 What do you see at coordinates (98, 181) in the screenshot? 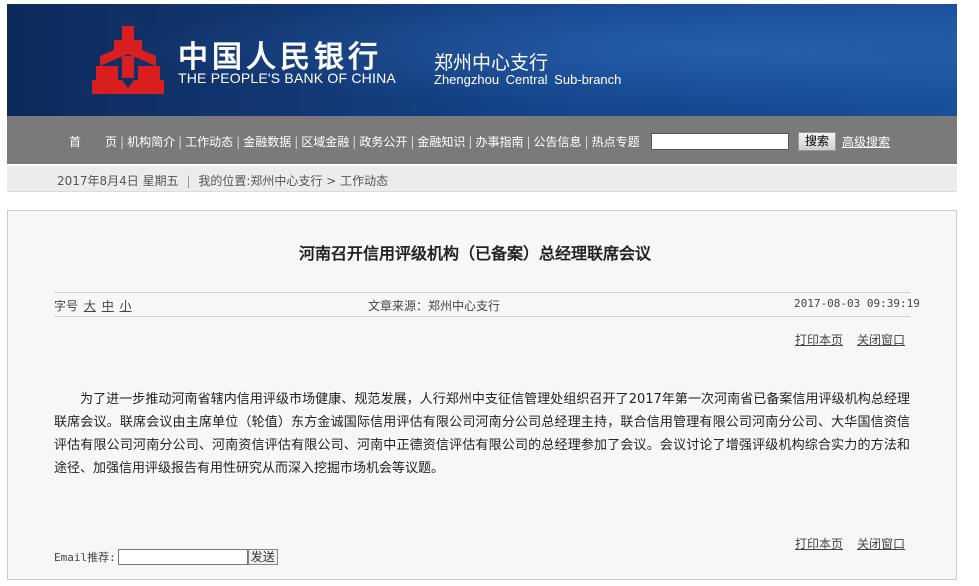
I see `current-date: 2017年8月4日` at bounding box center [98, 181].